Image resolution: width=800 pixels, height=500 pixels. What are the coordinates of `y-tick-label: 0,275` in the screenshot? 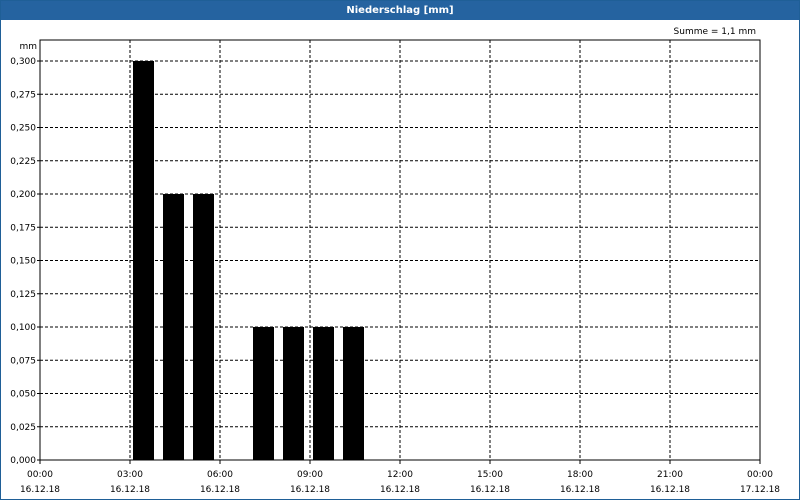 It's located at (23, 95).